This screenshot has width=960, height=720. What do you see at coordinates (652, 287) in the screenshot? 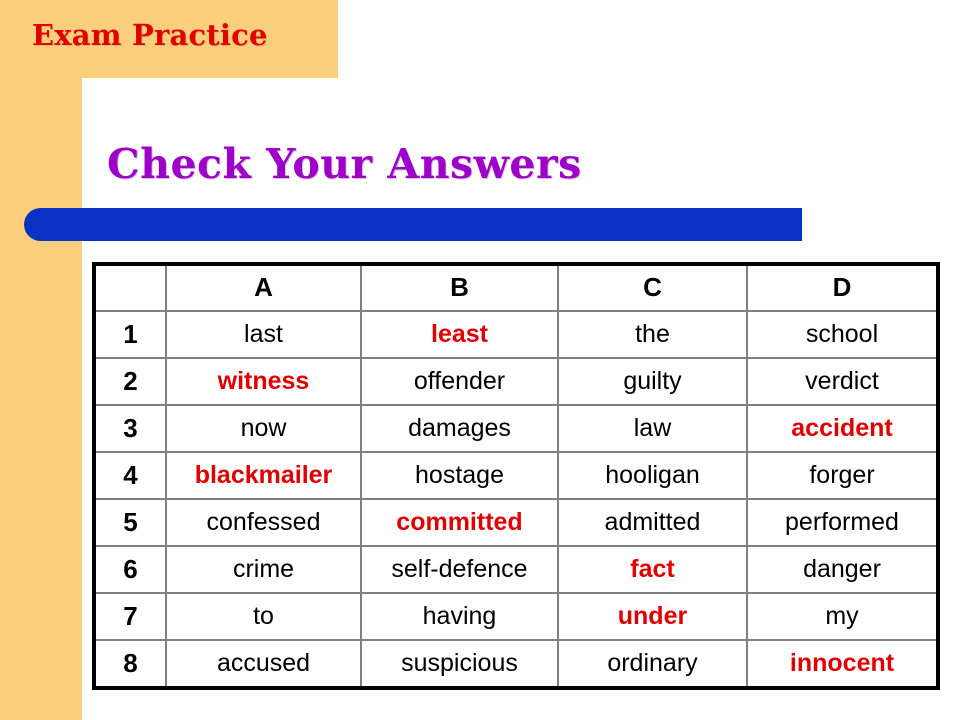
I see `column-header-c: C` at bounding box center [652, 287].